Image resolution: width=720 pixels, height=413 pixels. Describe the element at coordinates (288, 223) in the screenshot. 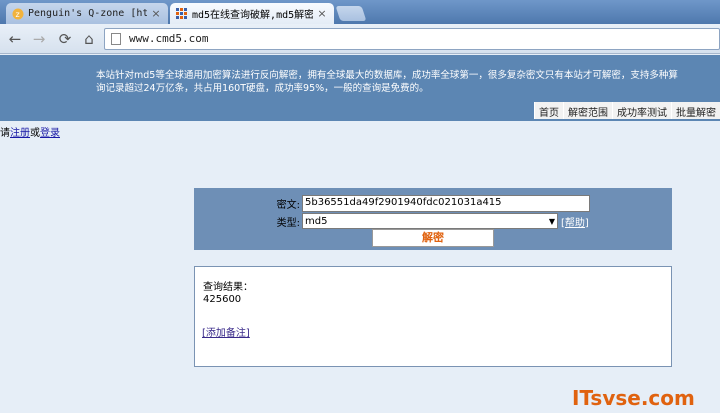

I see `type-label: 类型:` at that location.